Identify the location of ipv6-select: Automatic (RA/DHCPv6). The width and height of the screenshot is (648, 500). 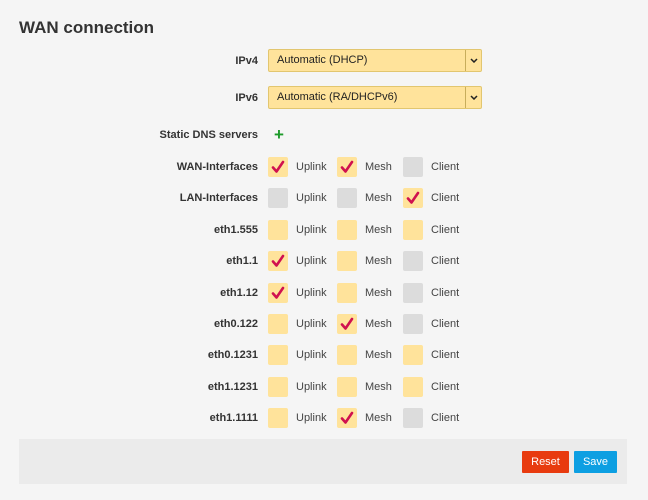
(375, 97).